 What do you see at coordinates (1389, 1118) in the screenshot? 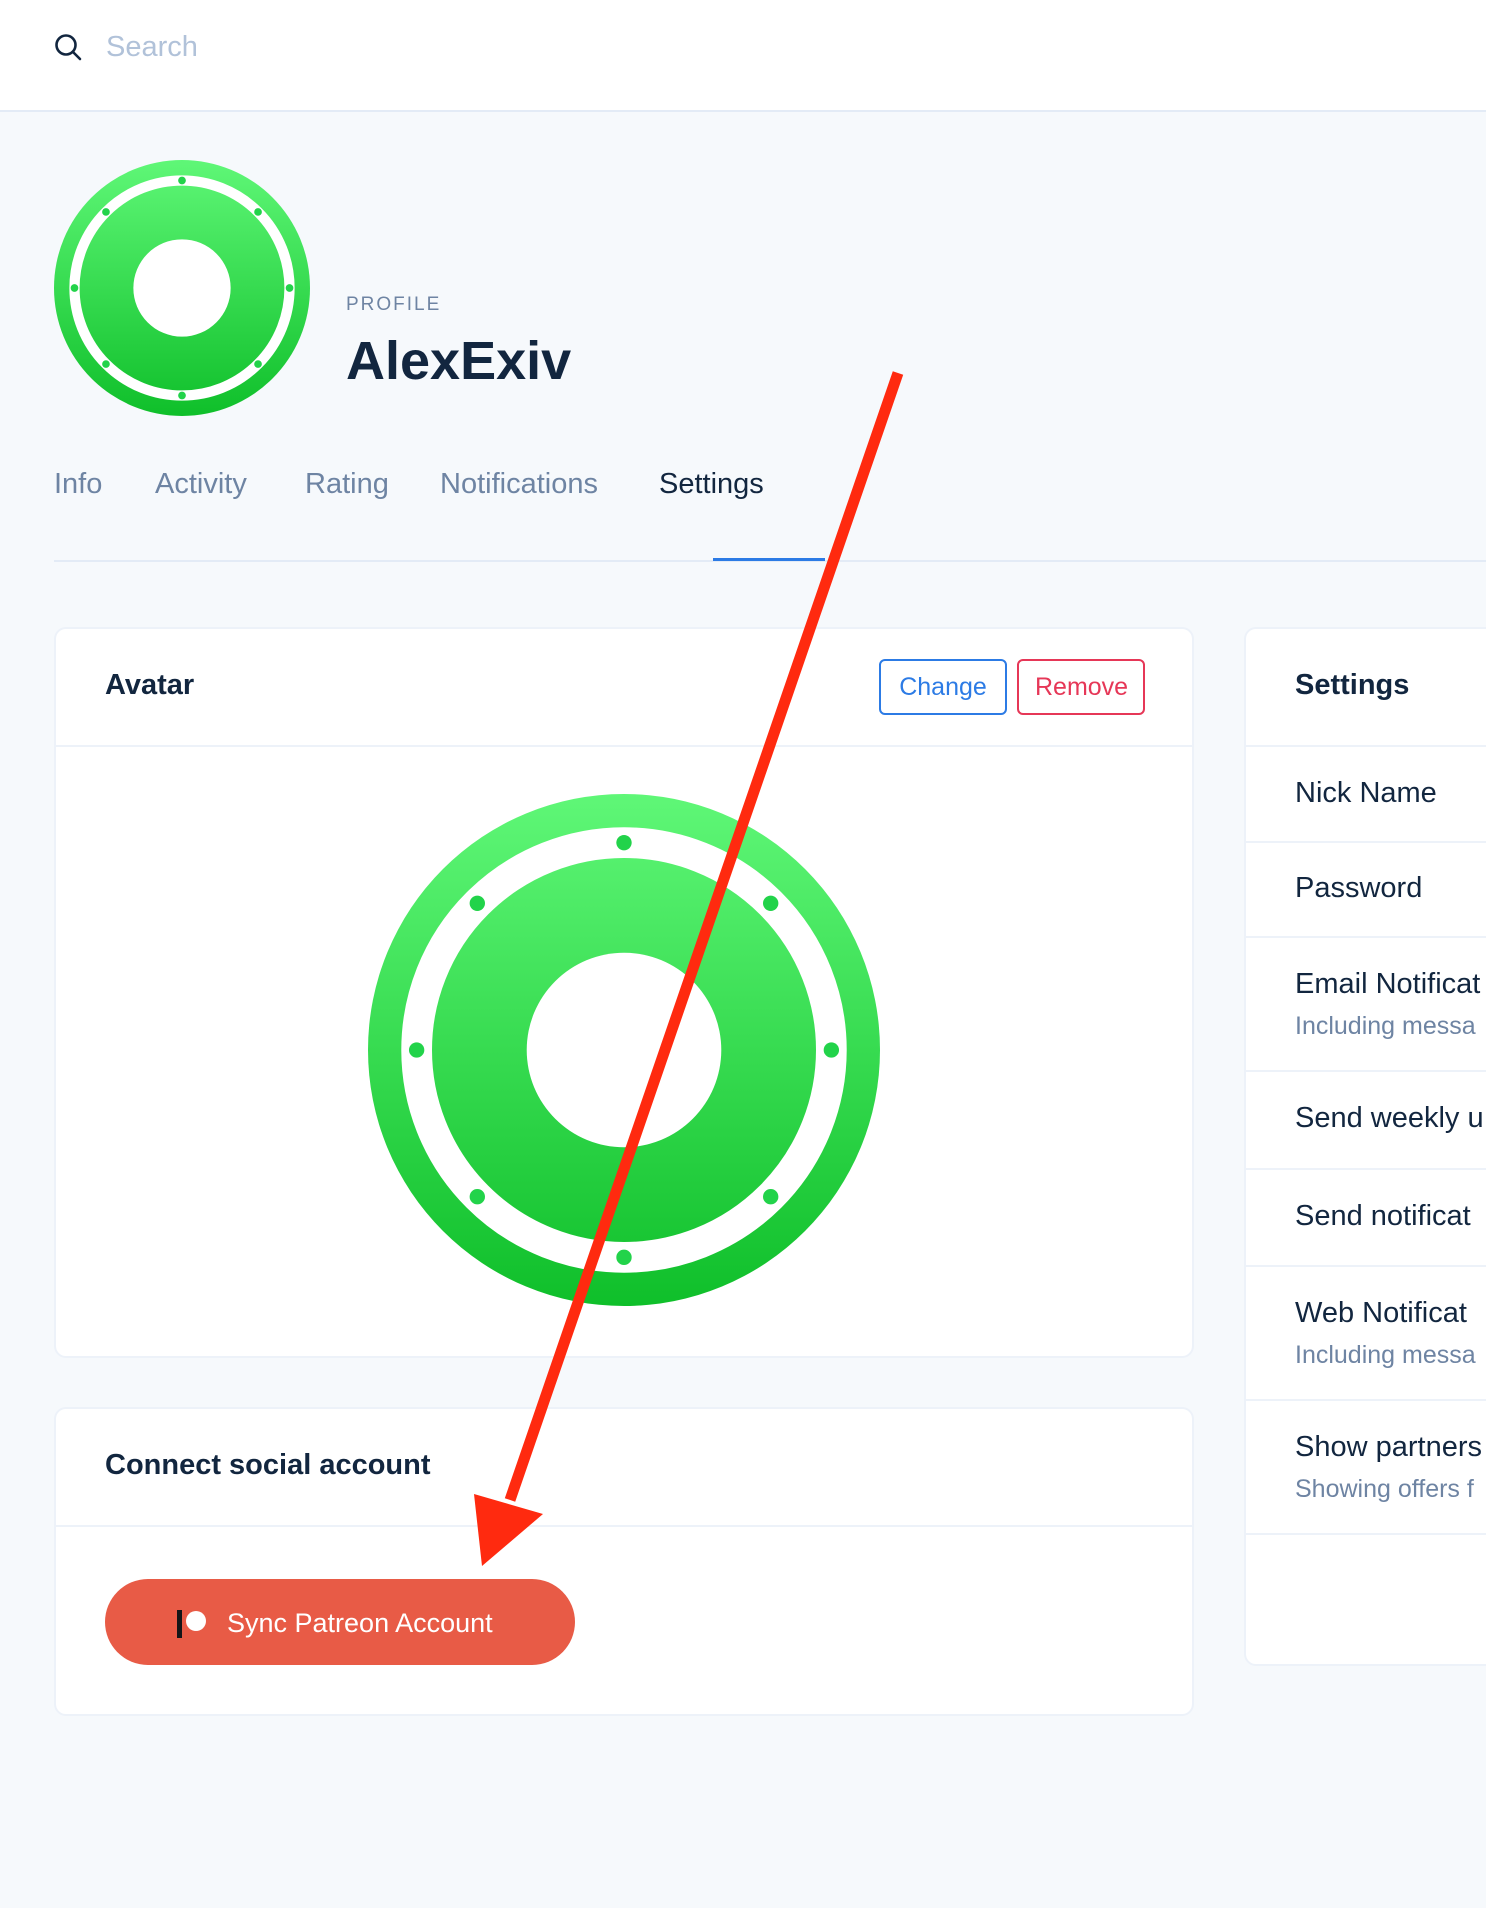
I see `settings-row-label: Send weekly u` at bounding box center [1389, 1118].